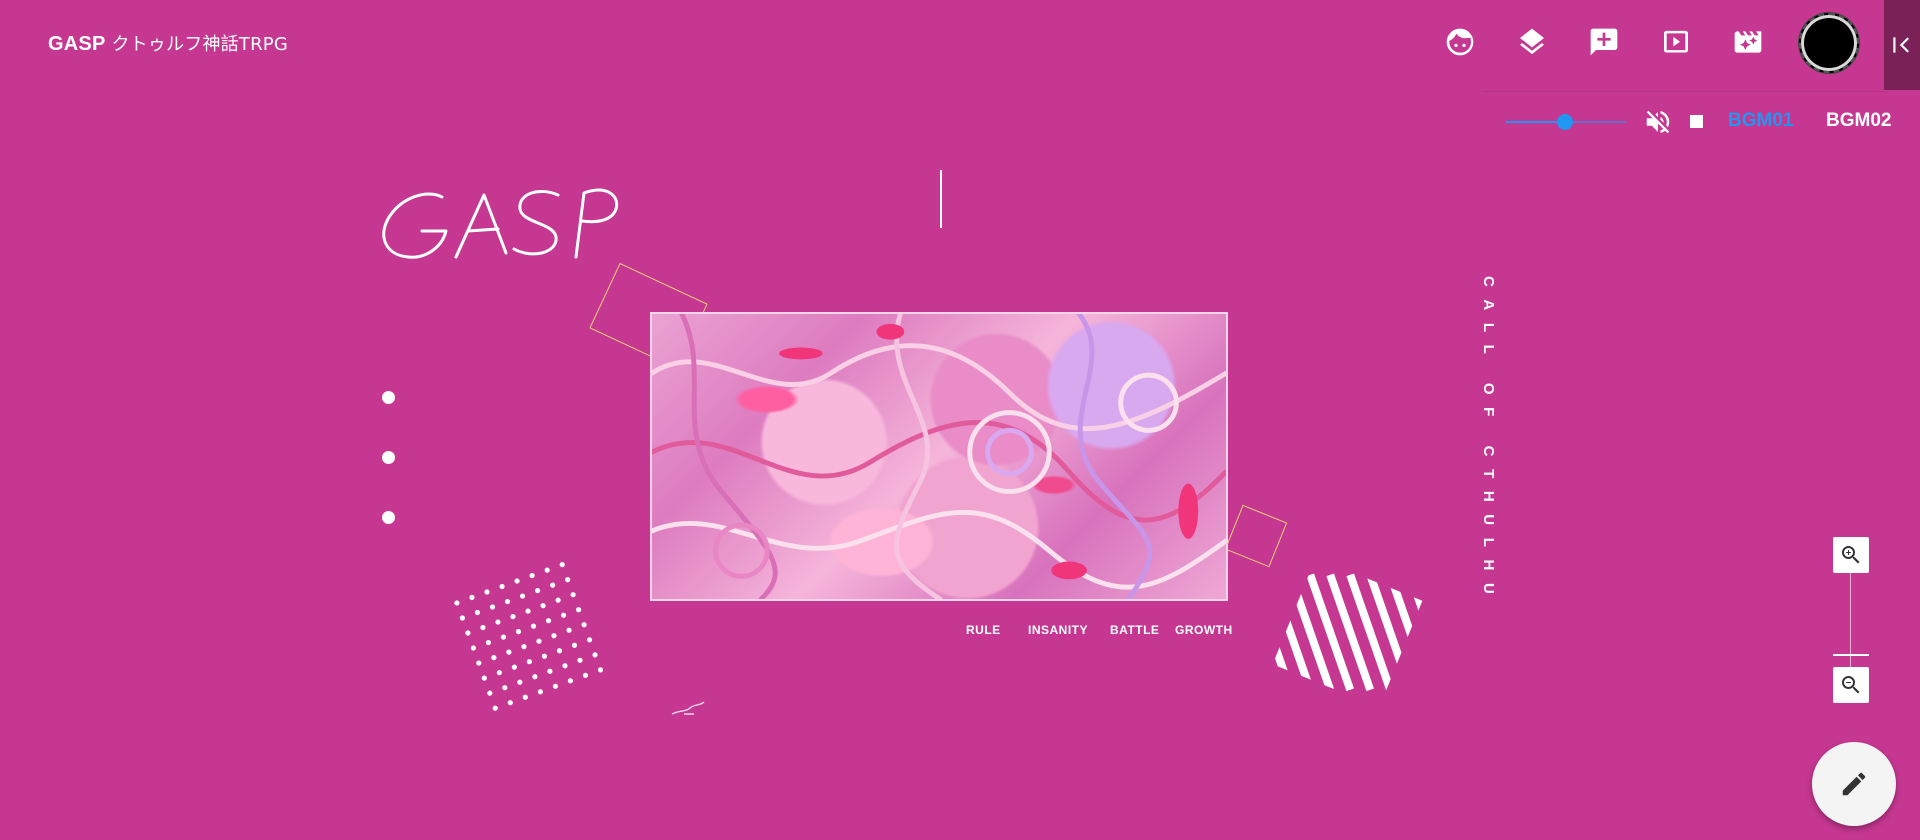 The width and height of the screenshot is (1920, 840). I want to click on marble-slide-image, so click(939, 456).